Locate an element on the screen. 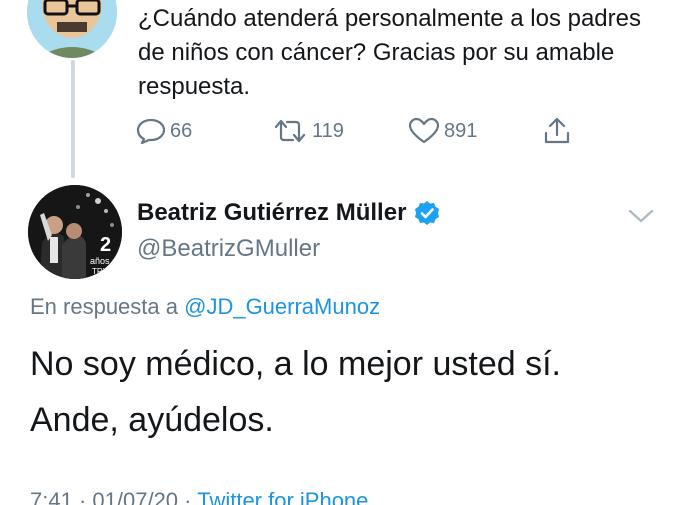  thread-connector is located at coordinates (73, 119).